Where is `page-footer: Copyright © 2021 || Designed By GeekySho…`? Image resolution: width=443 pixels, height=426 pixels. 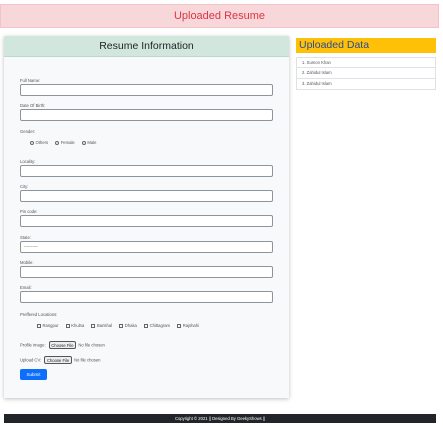 page-footer: Copyright © 2021 || Designed By GeekySho… is located at coordinates (220, 418).